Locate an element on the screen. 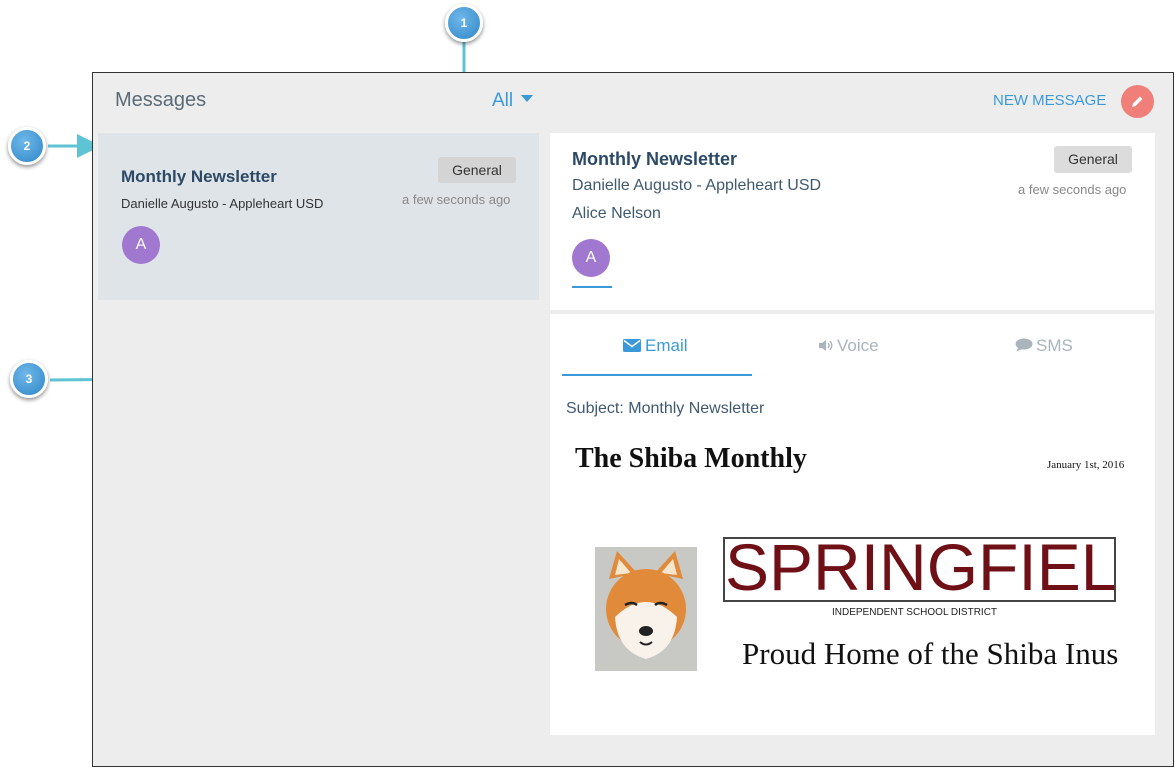  new-message-button is located at coordinates (1137, 101).